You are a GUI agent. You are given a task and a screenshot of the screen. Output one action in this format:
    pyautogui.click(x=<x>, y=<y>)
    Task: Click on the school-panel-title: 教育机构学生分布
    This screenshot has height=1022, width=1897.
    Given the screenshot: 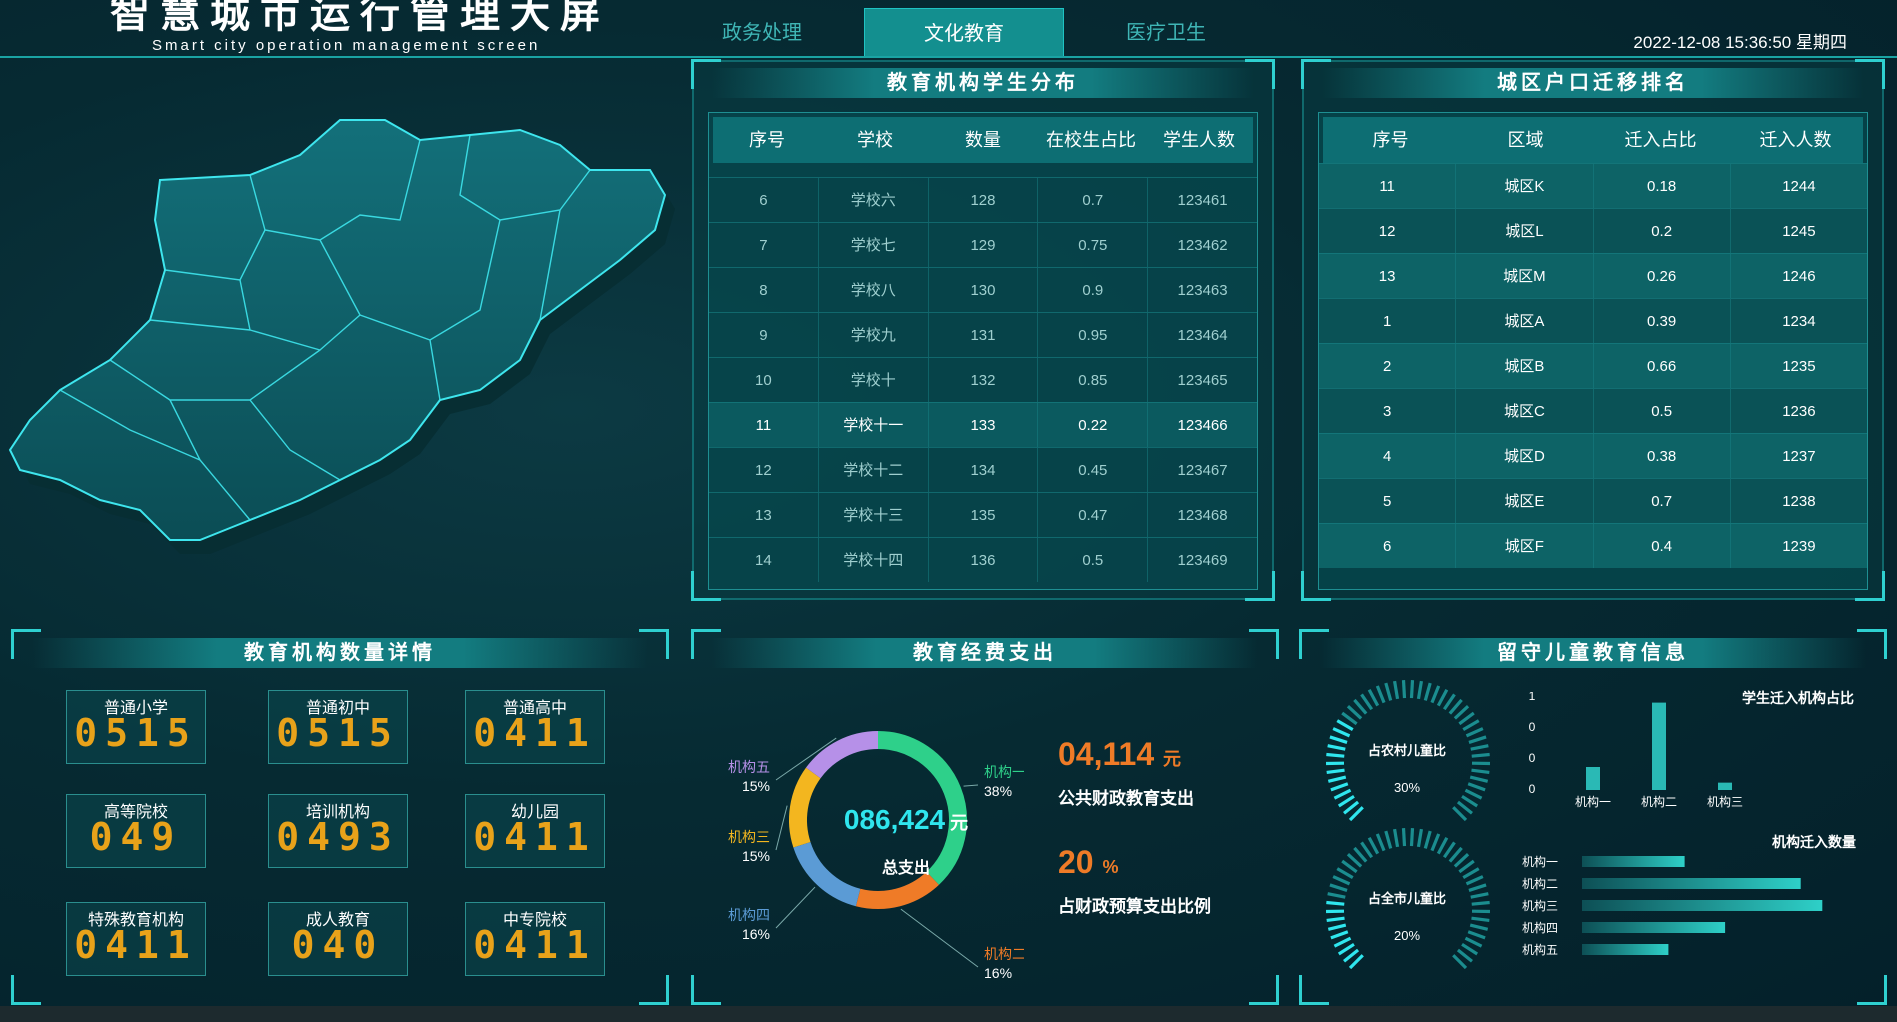 What is the action you would take?
    pyautogui.click(x=983, y=83)
    